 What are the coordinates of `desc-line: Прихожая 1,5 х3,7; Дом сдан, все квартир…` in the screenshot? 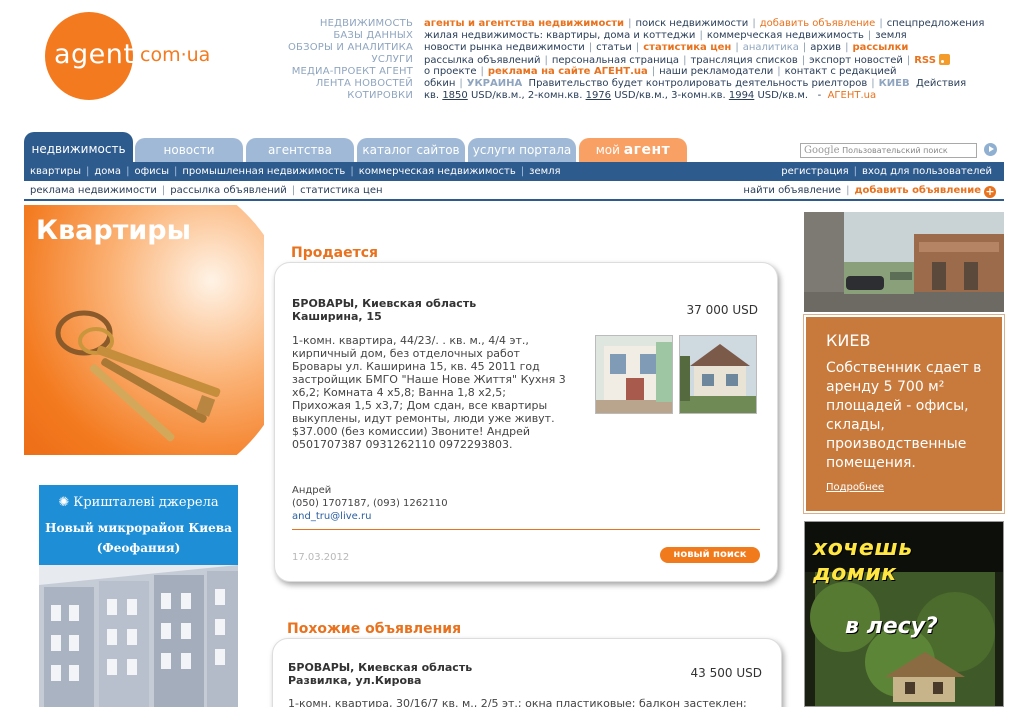 It's located at (420, 405).